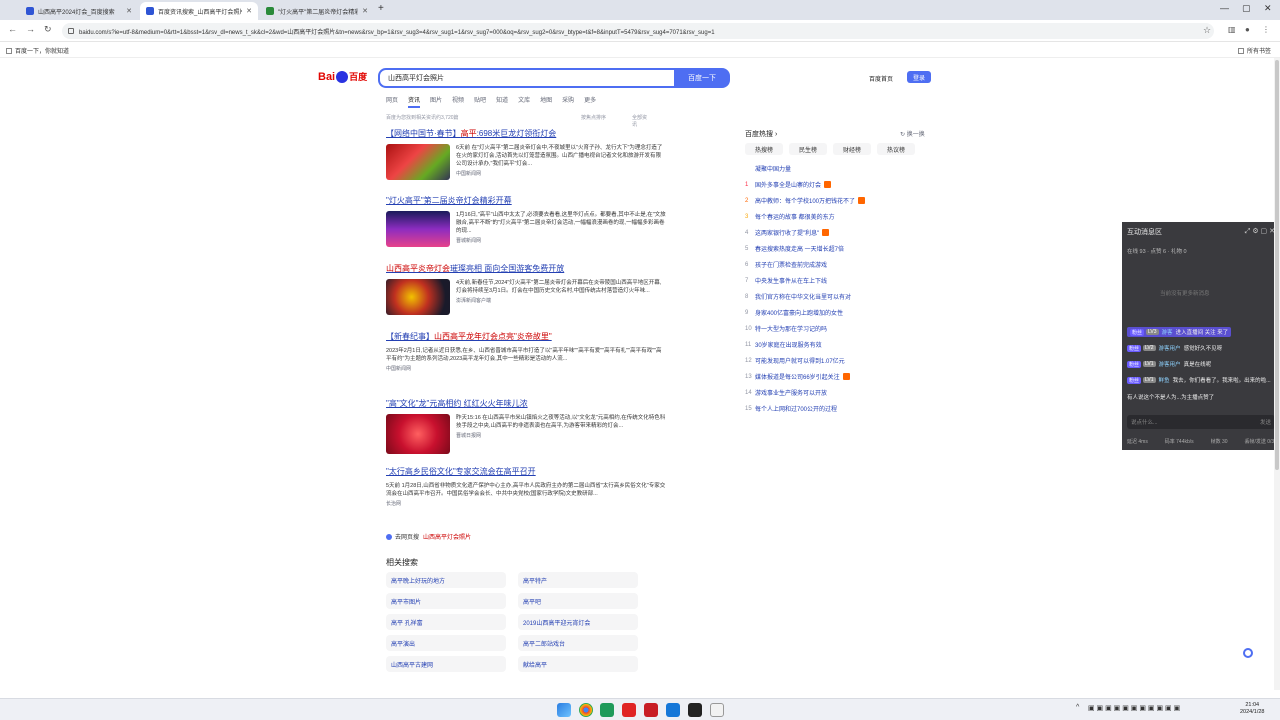 This screenshot has height=720, width=1280. Describe the element at coordinates (764, 149) in the screenshot. I see `hotlist-tab: 热搜榜` at that location.